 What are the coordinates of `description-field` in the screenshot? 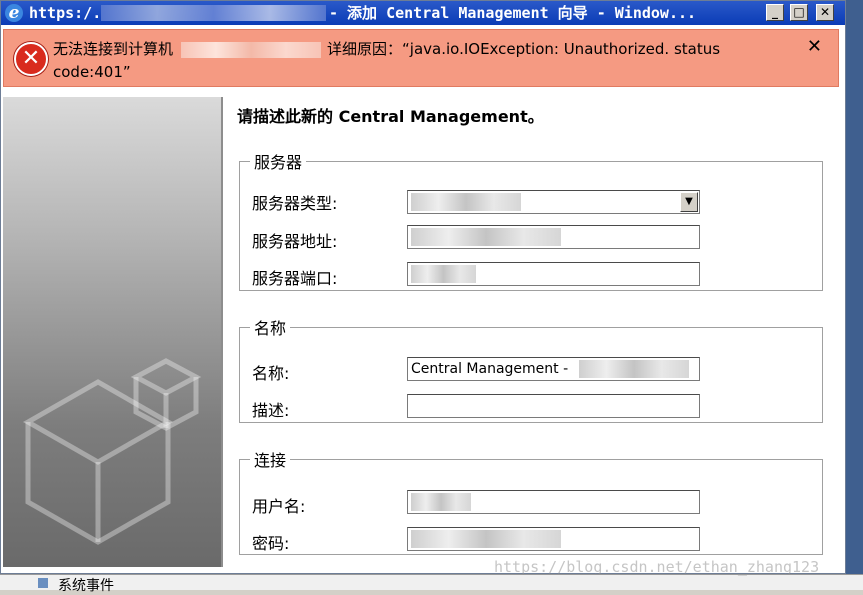 It's located at (553, 406).